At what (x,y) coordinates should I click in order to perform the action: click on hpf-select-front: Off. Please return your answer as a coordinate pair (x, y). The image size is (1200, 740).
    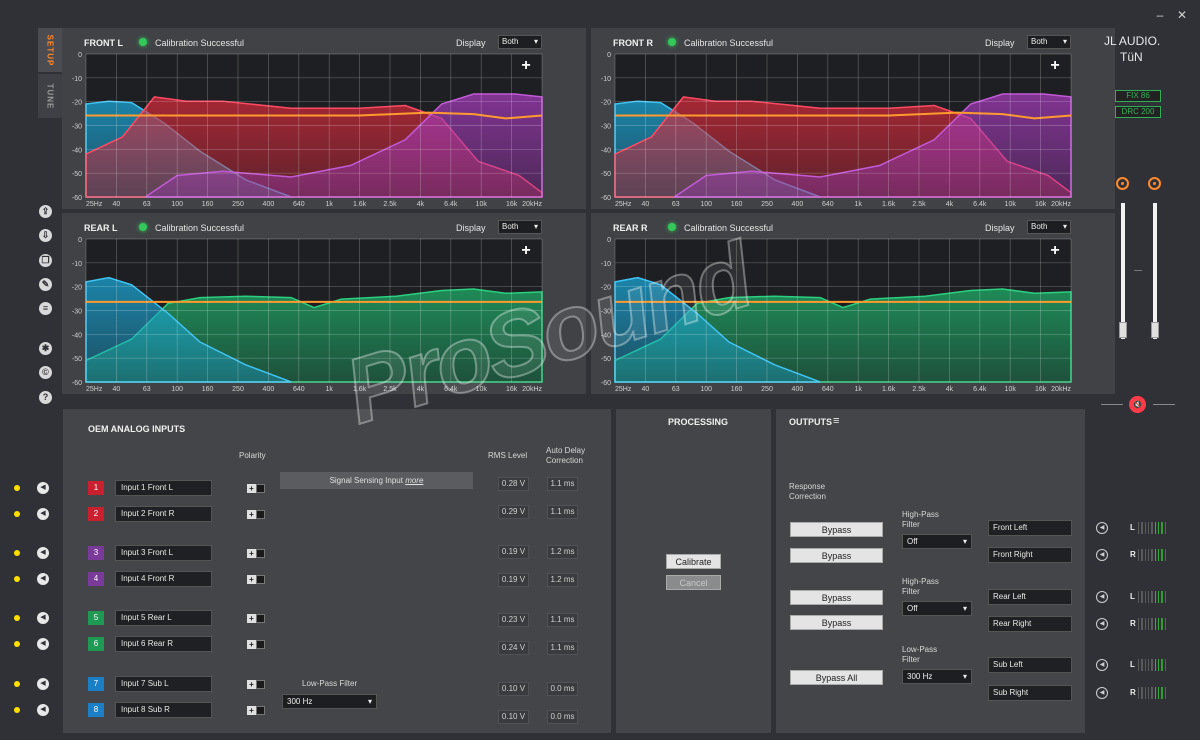
    Looking at the image, I should click on (937, 541).